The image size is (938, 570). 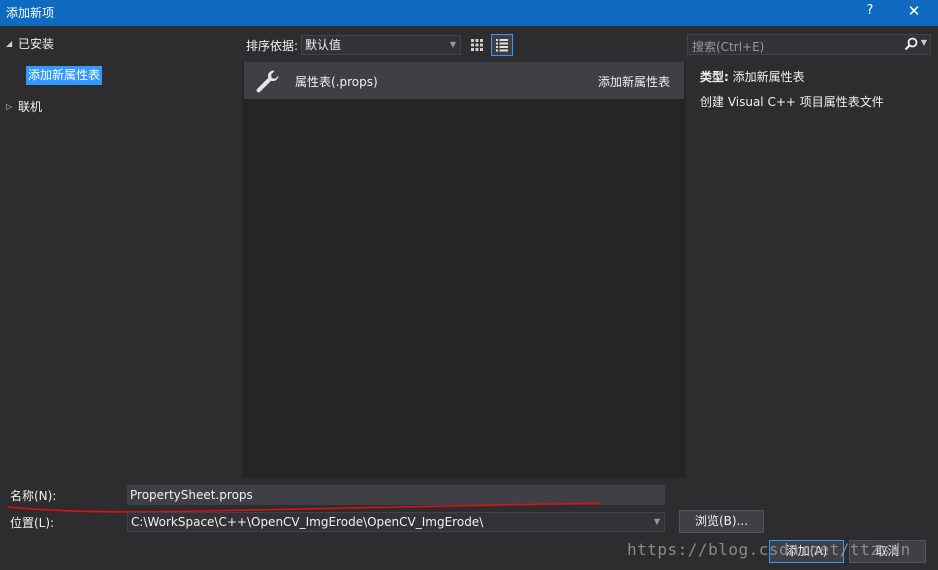 I want to click on search-placeholder: 搜索(Ctrl+E), so click(x=728, y=47).